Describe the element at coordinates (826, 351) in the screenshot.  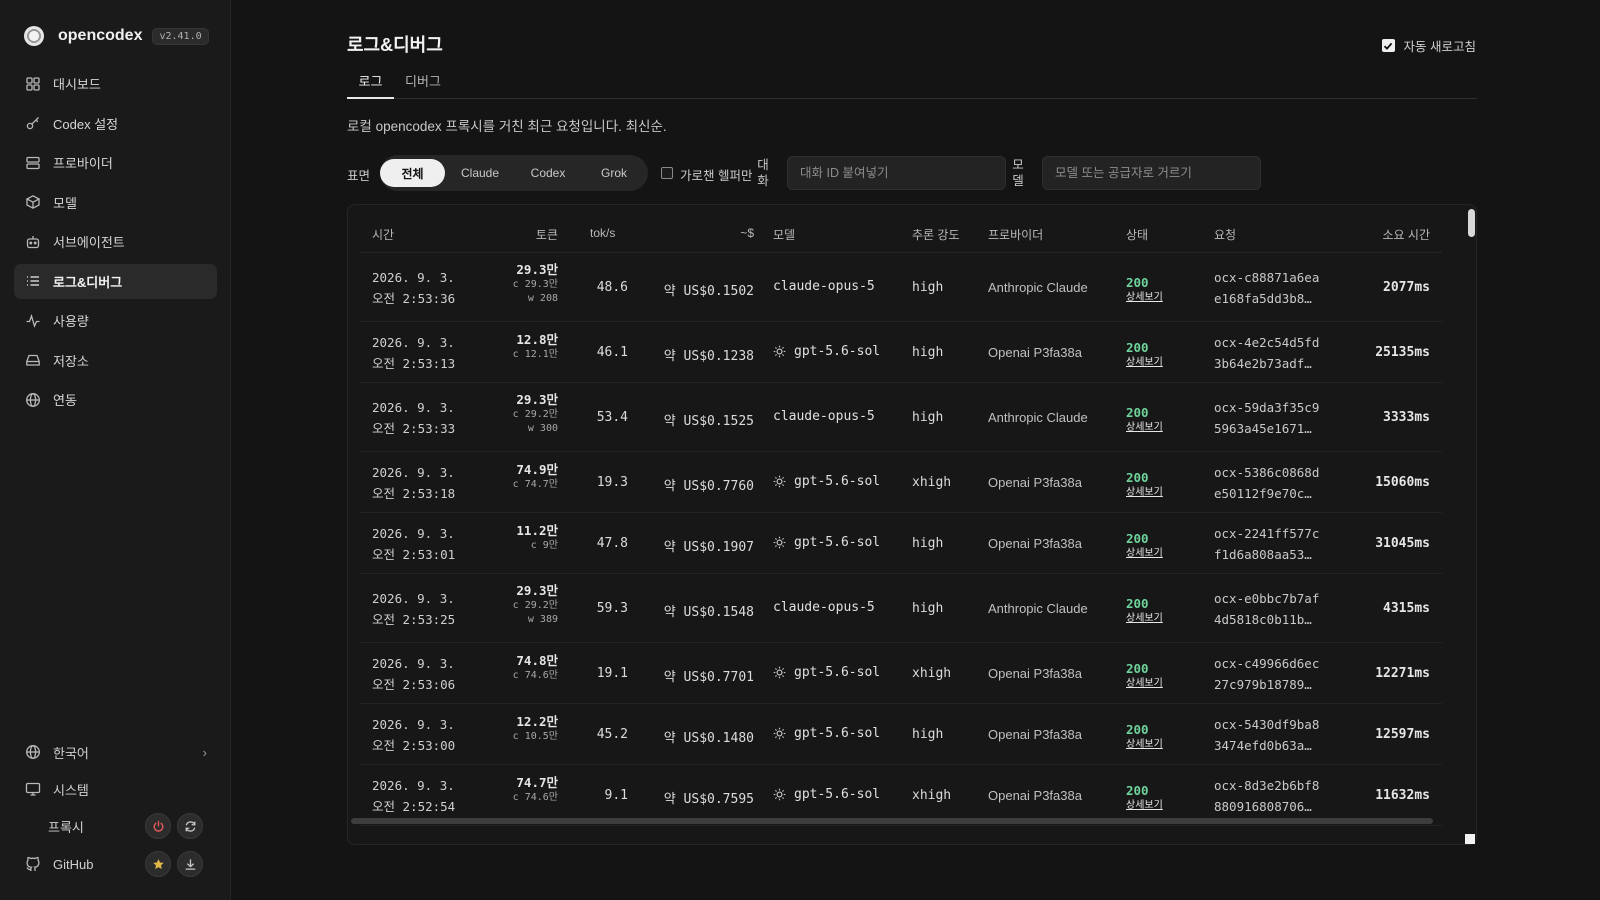
I see `model-cell: gpt-5.6-sol` at that location.